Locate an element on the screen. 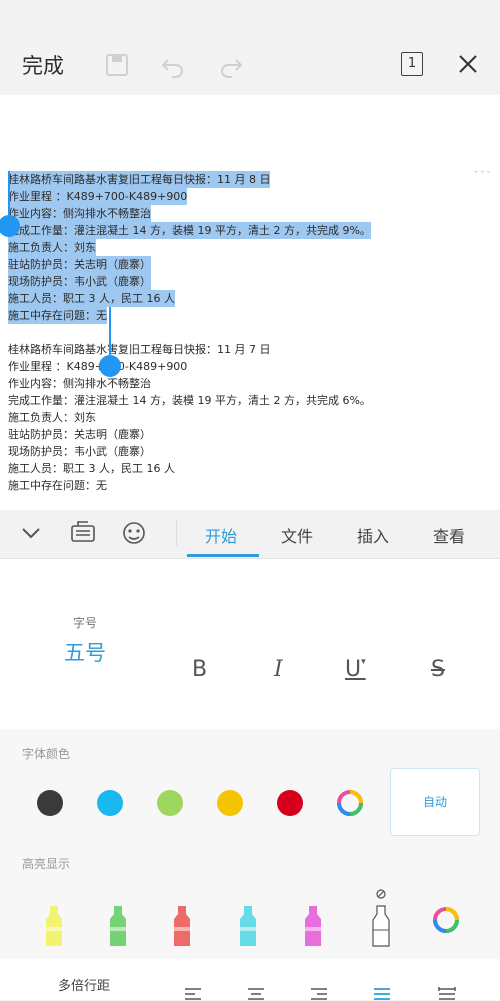 Image resolution: width=500 pixels, height=1001 pixels. align-justify-icon is located at coordinates (382, 994).